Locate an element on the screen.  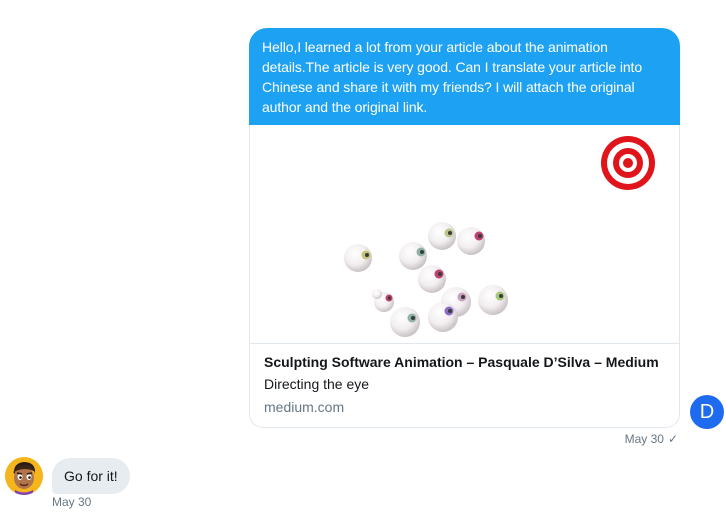
cartoon-character-avatar is located at coordinates (24, 476).